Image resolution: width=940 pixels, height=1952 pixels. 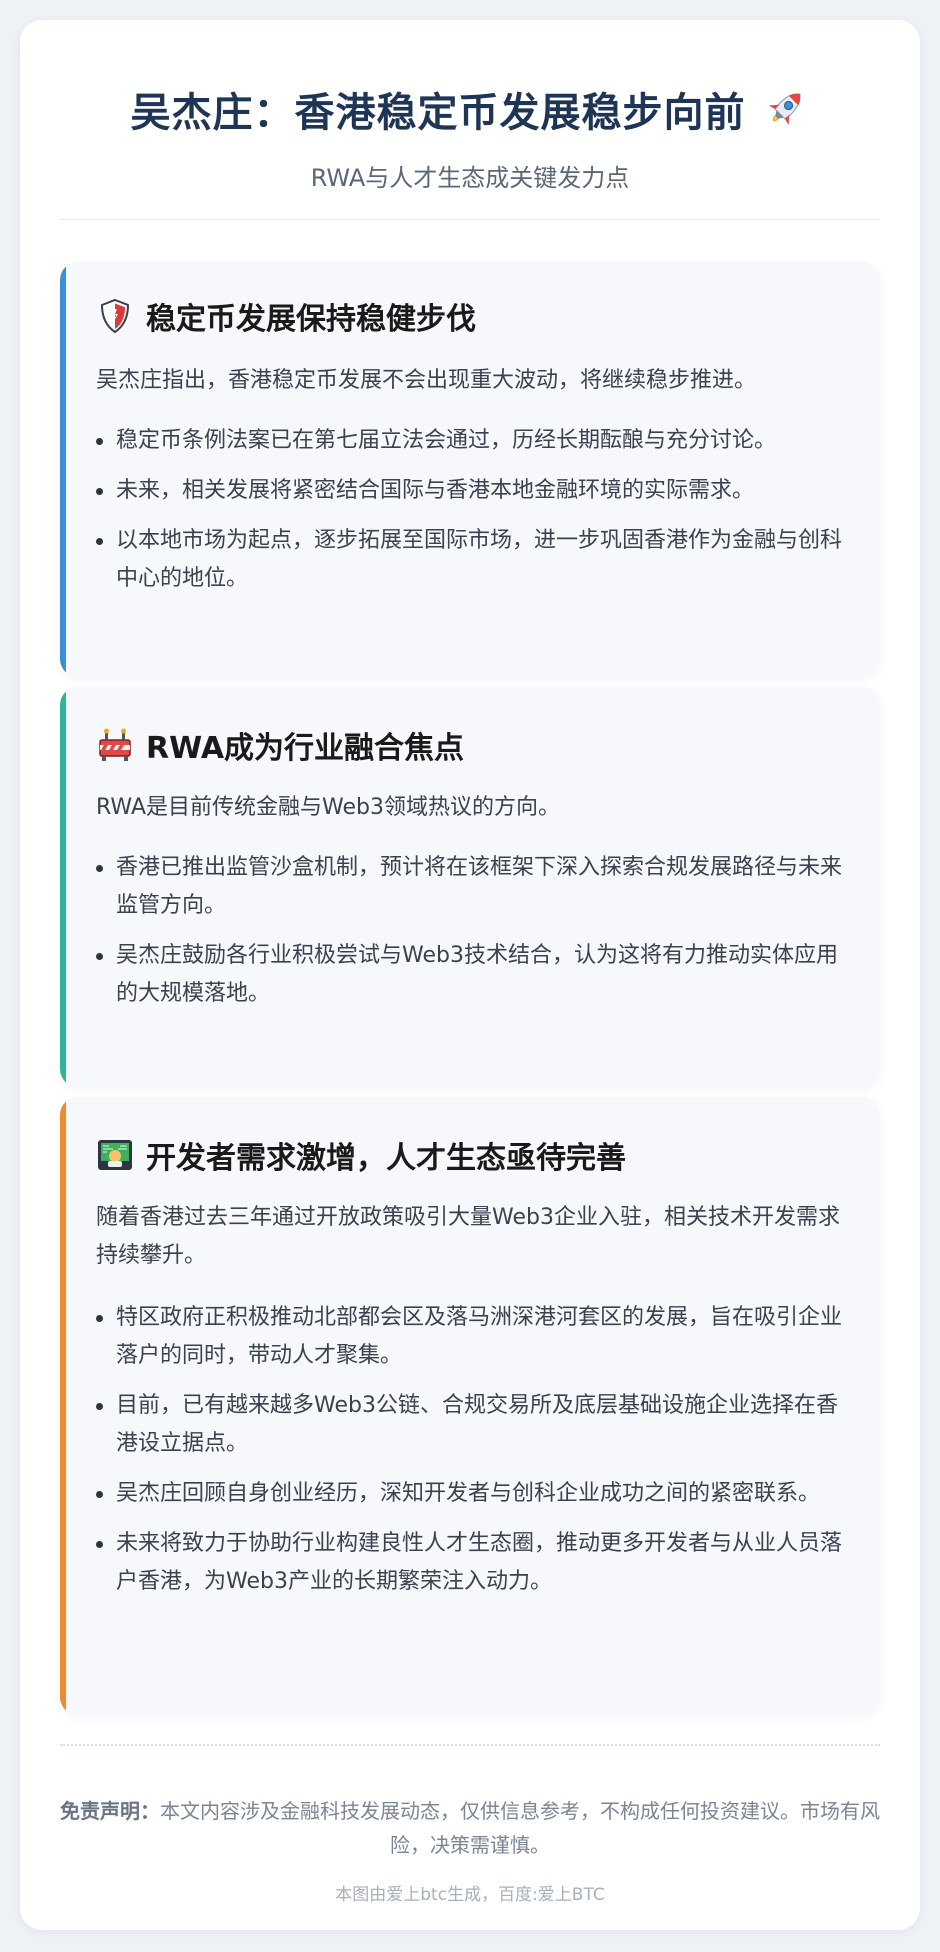 I want to click on footer-divider, so click(x=470, y=1745).